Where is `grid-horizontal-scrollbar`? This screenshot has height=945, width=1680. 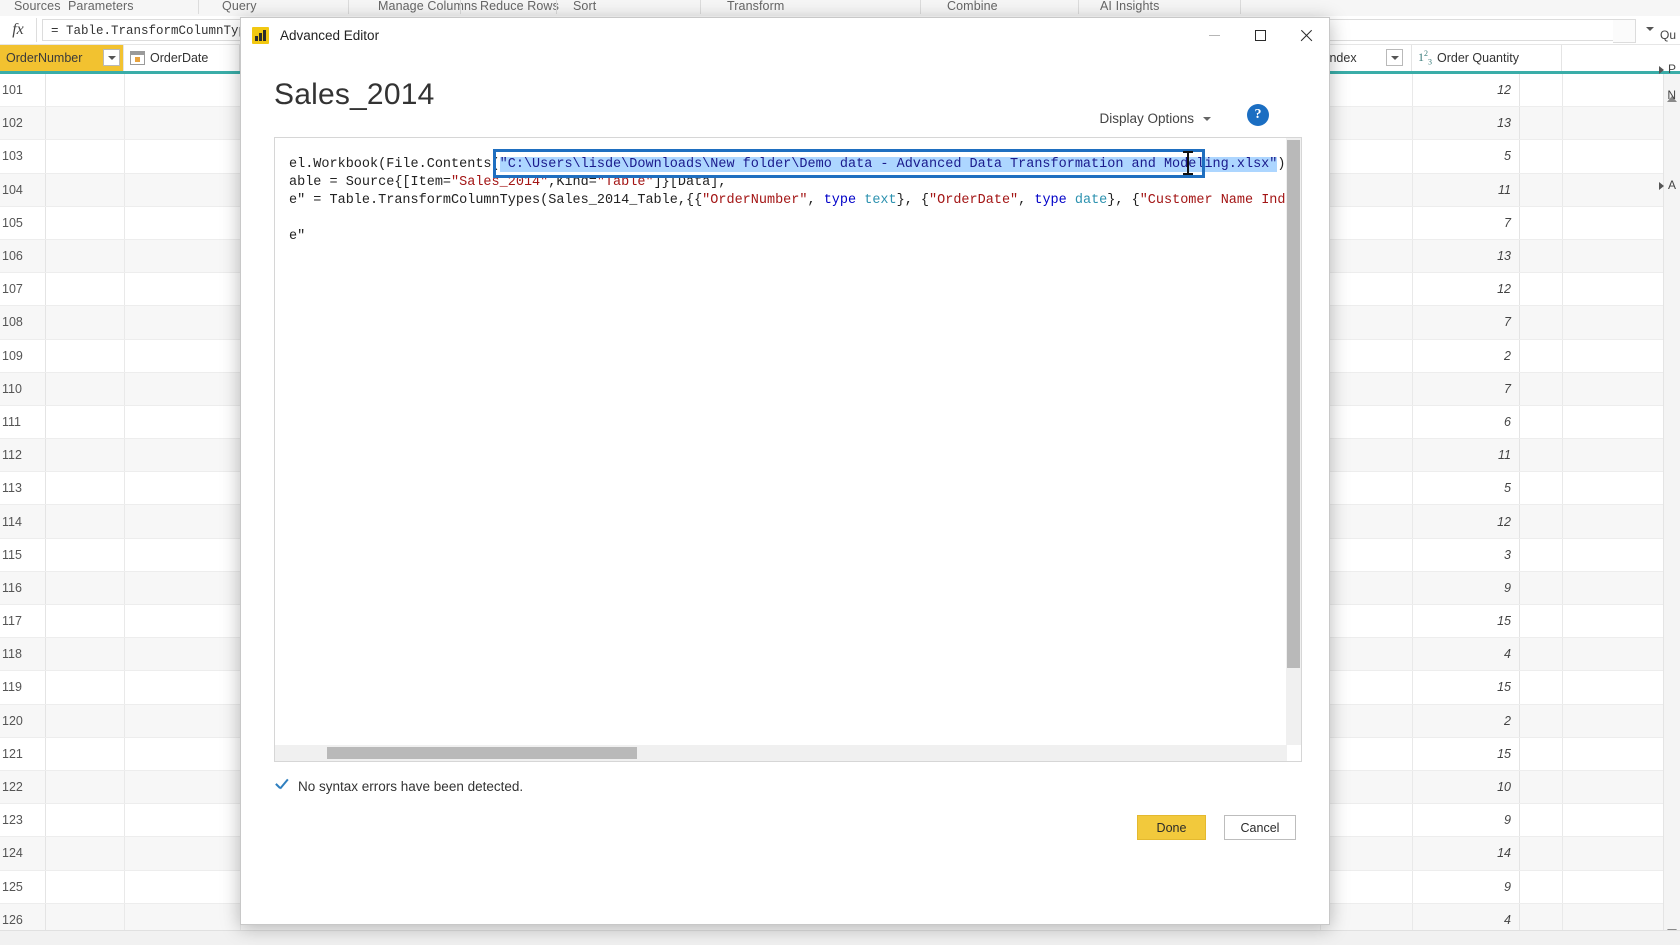 grid-horizontal-scrollbar is located at coordinates (840, 937).